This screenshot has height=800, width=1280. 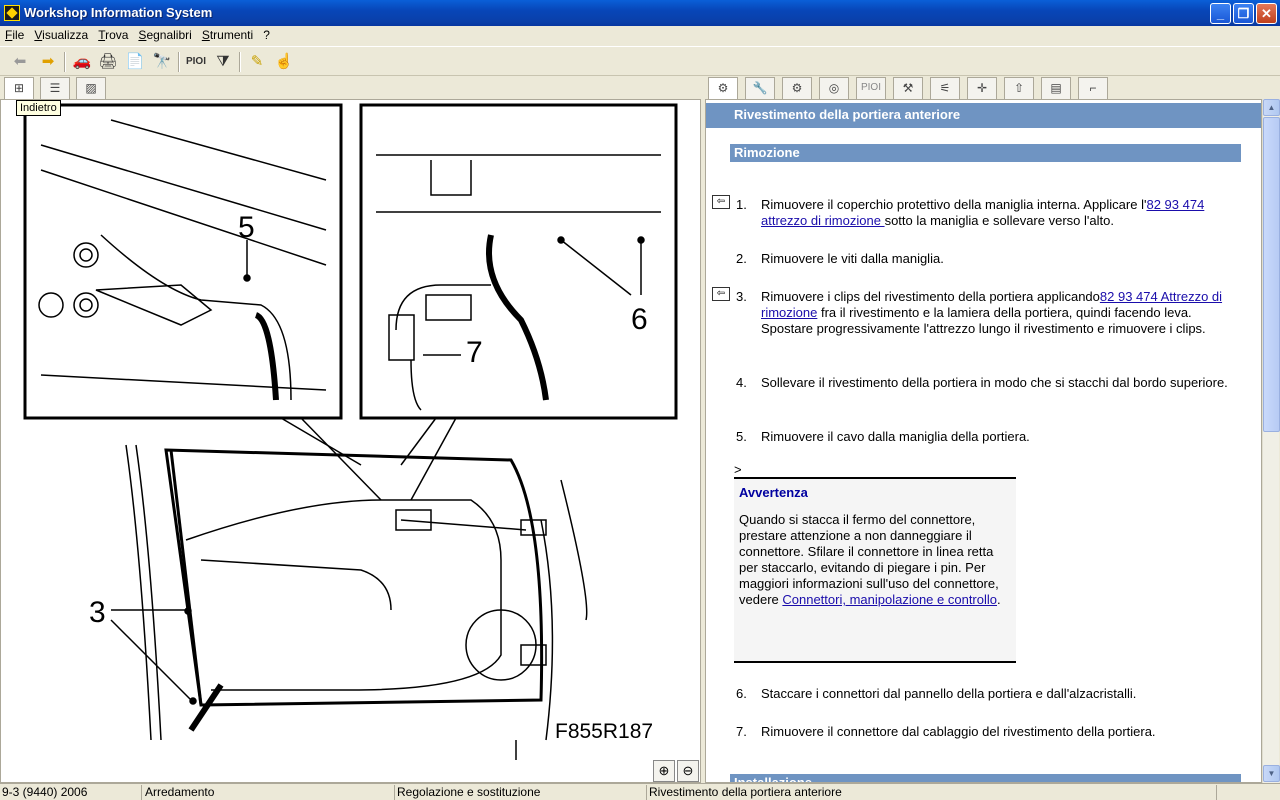 What do you see at coordinates (12, 13) in the screenshot?
I see `app-logo-icon` at bounding box center [12, 13].